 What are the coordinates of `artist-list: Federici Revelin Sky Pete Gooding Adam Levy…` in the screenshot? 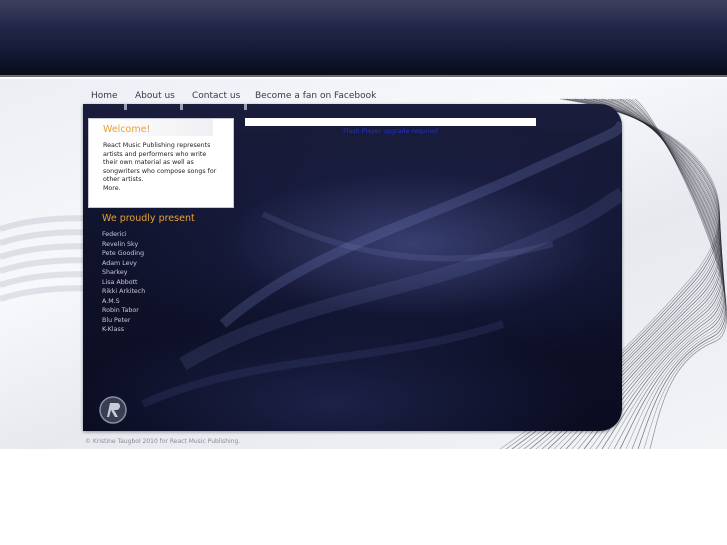 It's located at (123, 282).